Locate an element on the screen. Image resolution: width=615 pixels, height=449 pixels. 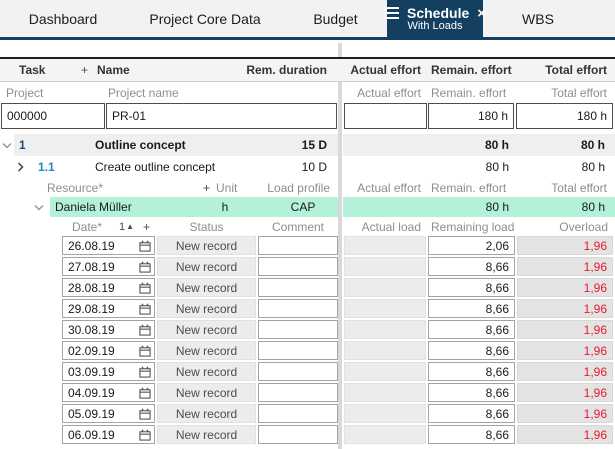
col-header-actual-effort-3: Actual effort is located at coordinates (389, 187).